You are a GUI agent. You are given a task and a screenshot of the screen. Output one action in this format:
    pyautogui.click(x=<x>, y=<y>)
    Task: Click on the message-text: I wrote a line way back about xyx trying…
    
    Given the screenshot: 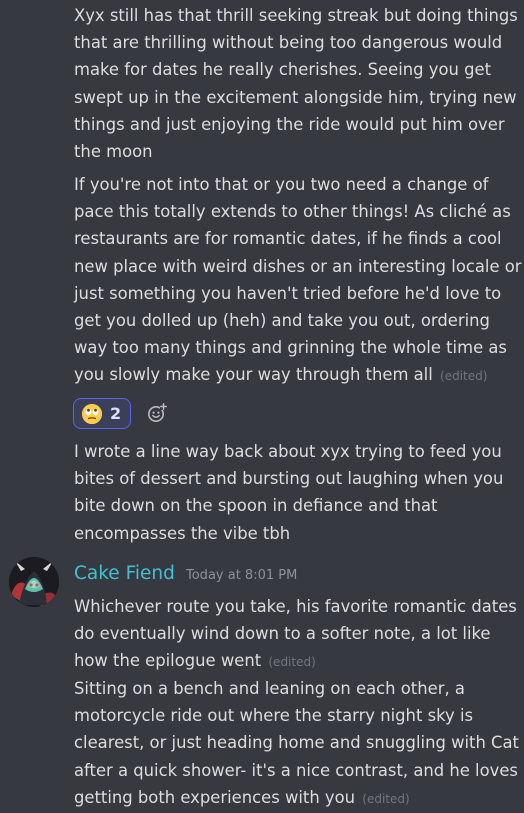 What is the action you would take?
    pyautogui.click(x=289, y=492)
    